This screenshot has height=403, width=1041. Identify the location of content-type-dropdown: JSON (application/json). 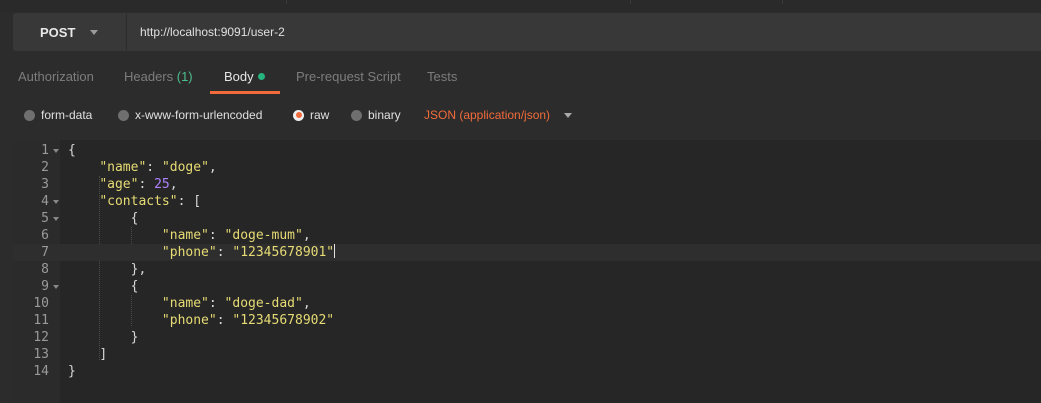
(498, 115).